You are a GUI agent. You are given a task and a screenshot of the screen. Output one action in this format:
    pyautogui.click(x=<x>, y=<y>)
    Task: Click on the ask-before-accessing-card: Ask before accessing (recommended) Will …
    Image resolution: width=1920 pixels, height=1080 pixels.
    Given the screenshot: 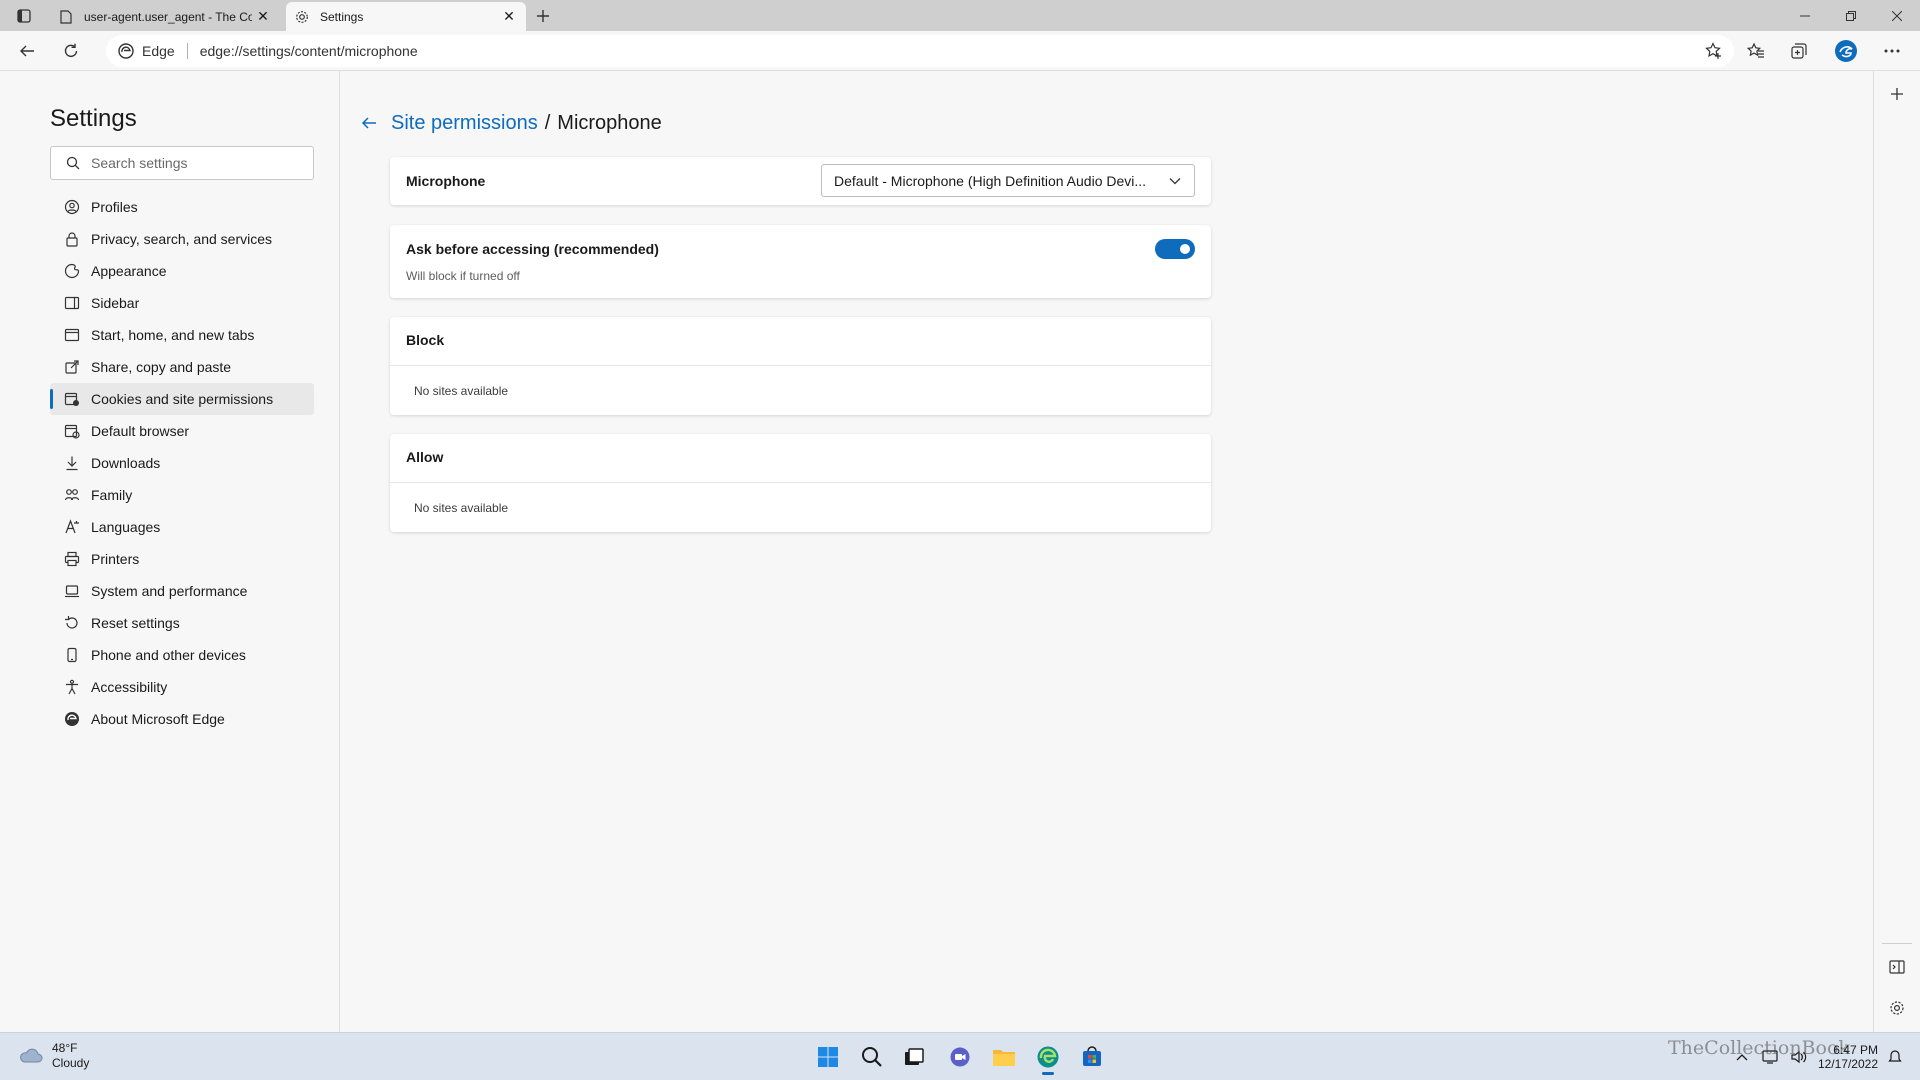 What is the action you would take?
    pyautogui.click(x=800, y=261)
    